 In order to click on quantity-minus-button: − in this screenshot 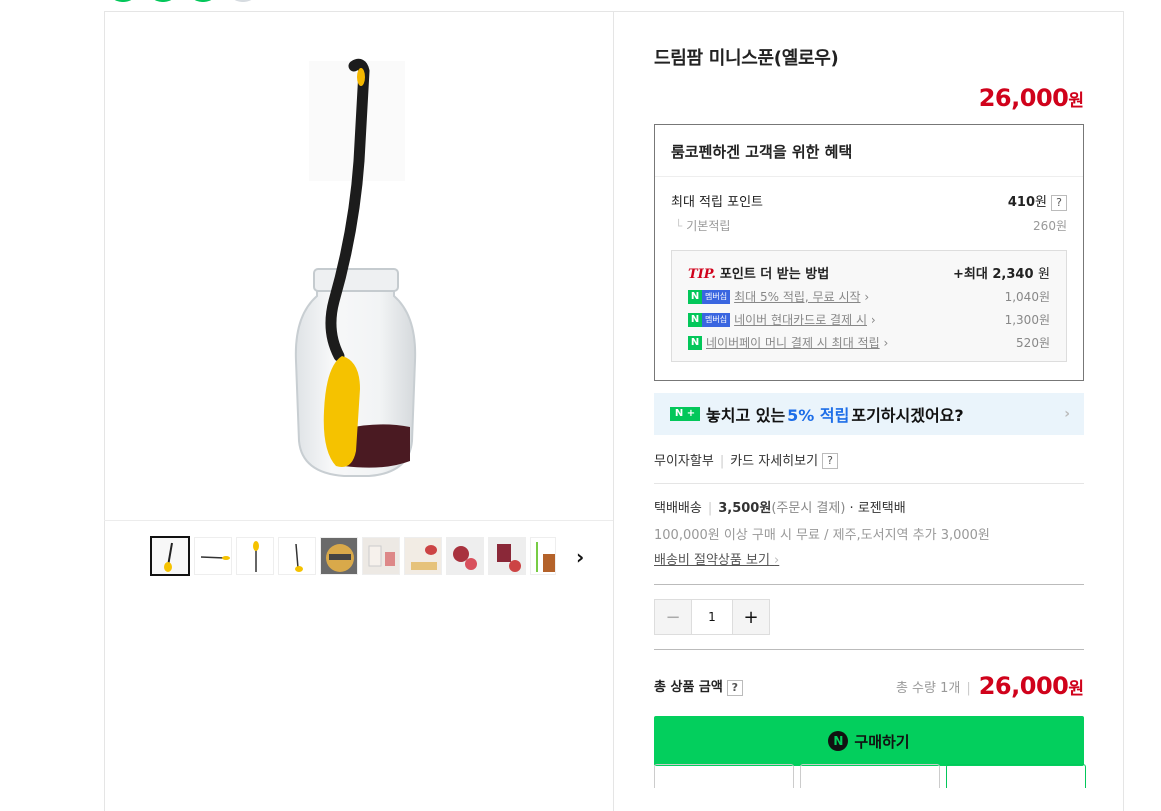, I will do `click(673, 617)`.